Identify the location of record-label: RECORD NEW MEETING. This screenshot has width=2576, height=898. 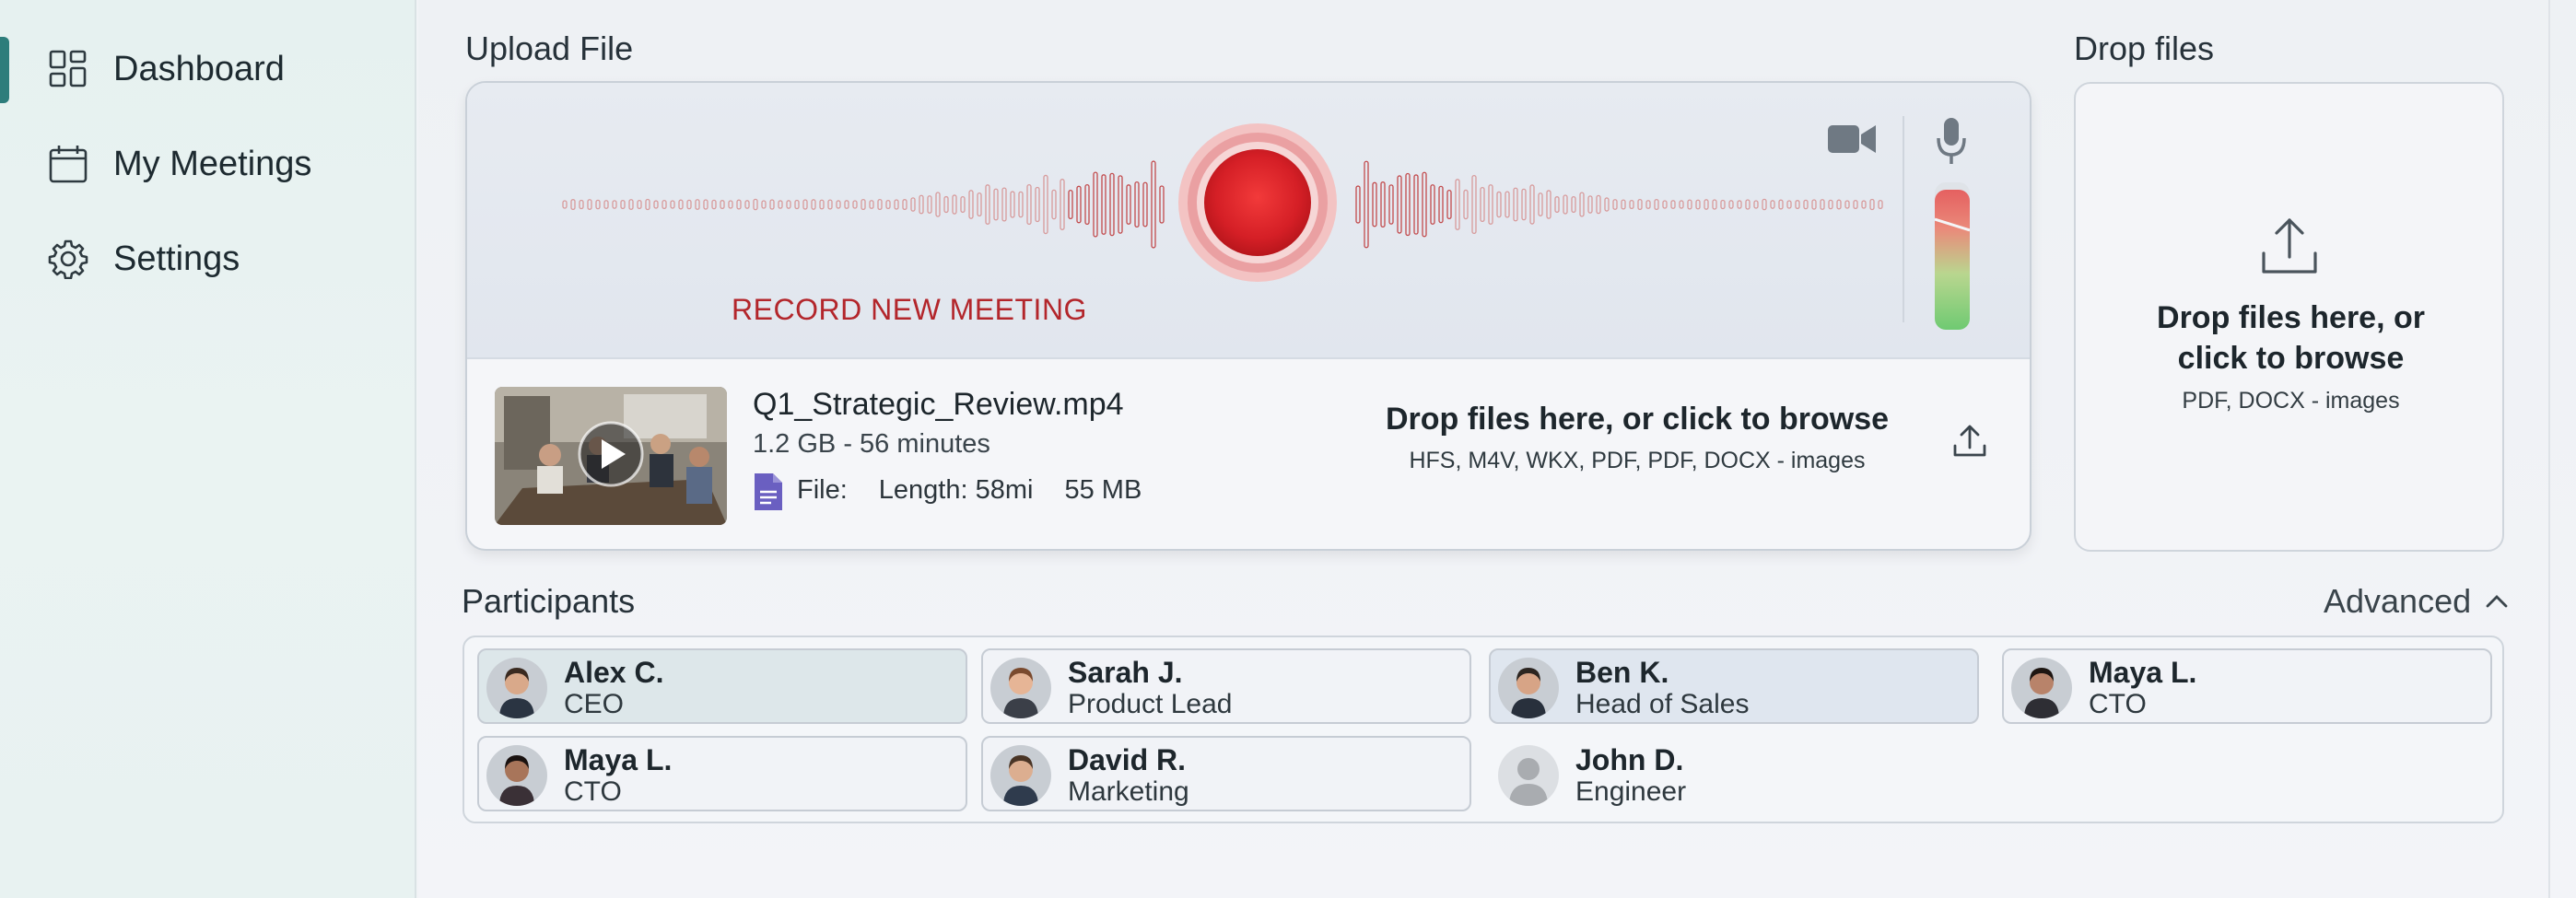
(909, 309).